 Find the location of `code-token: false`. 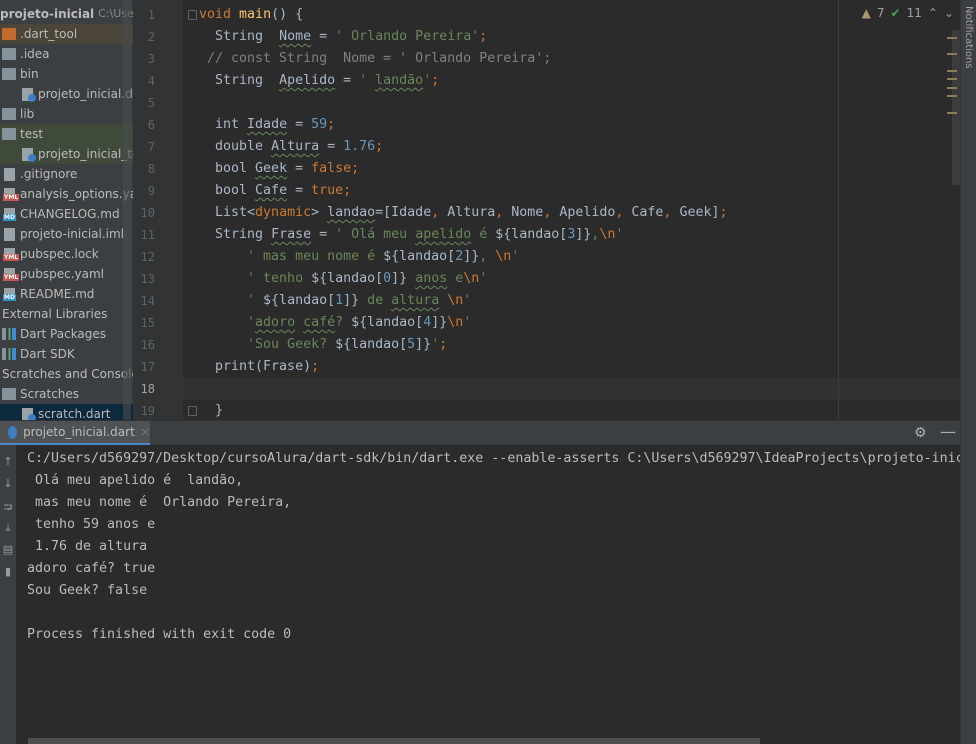

code-token: false is located at coordinates (331, 168).